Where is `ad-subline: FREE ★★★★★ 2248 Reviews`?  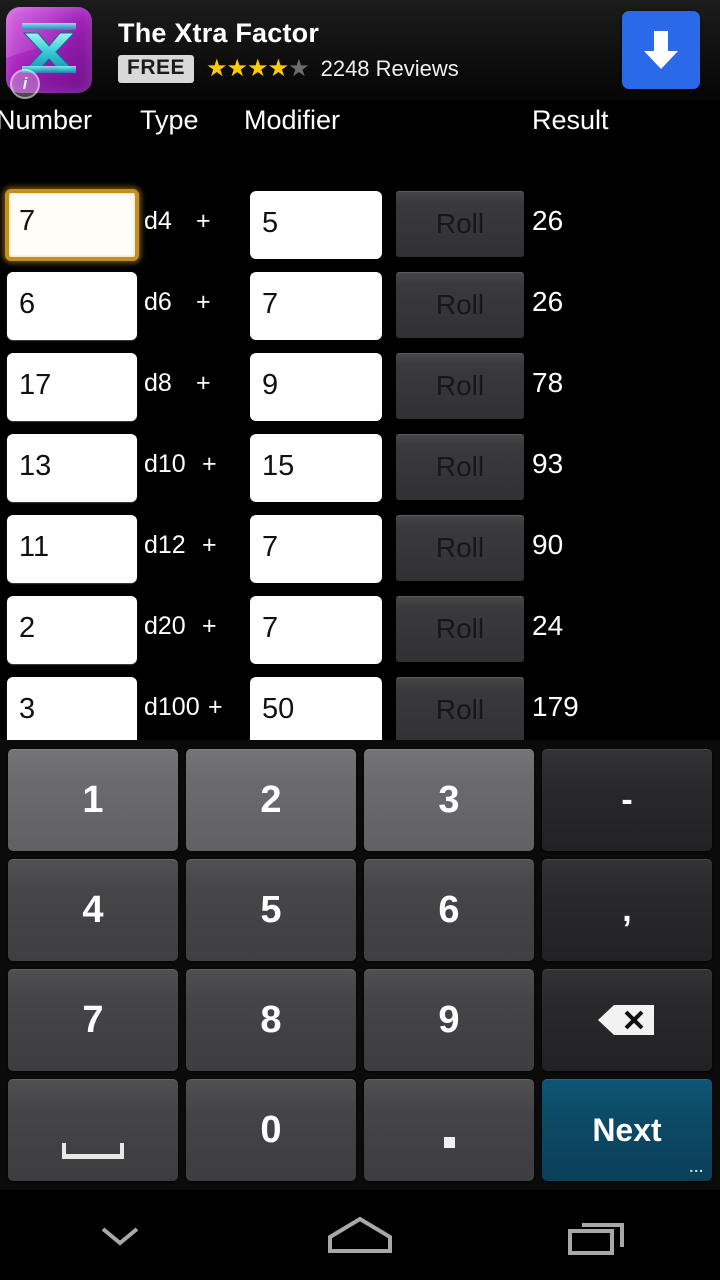 ad-subline: FREE ★★★★★ 2248 Reviews is located at coordinates (370, 68).